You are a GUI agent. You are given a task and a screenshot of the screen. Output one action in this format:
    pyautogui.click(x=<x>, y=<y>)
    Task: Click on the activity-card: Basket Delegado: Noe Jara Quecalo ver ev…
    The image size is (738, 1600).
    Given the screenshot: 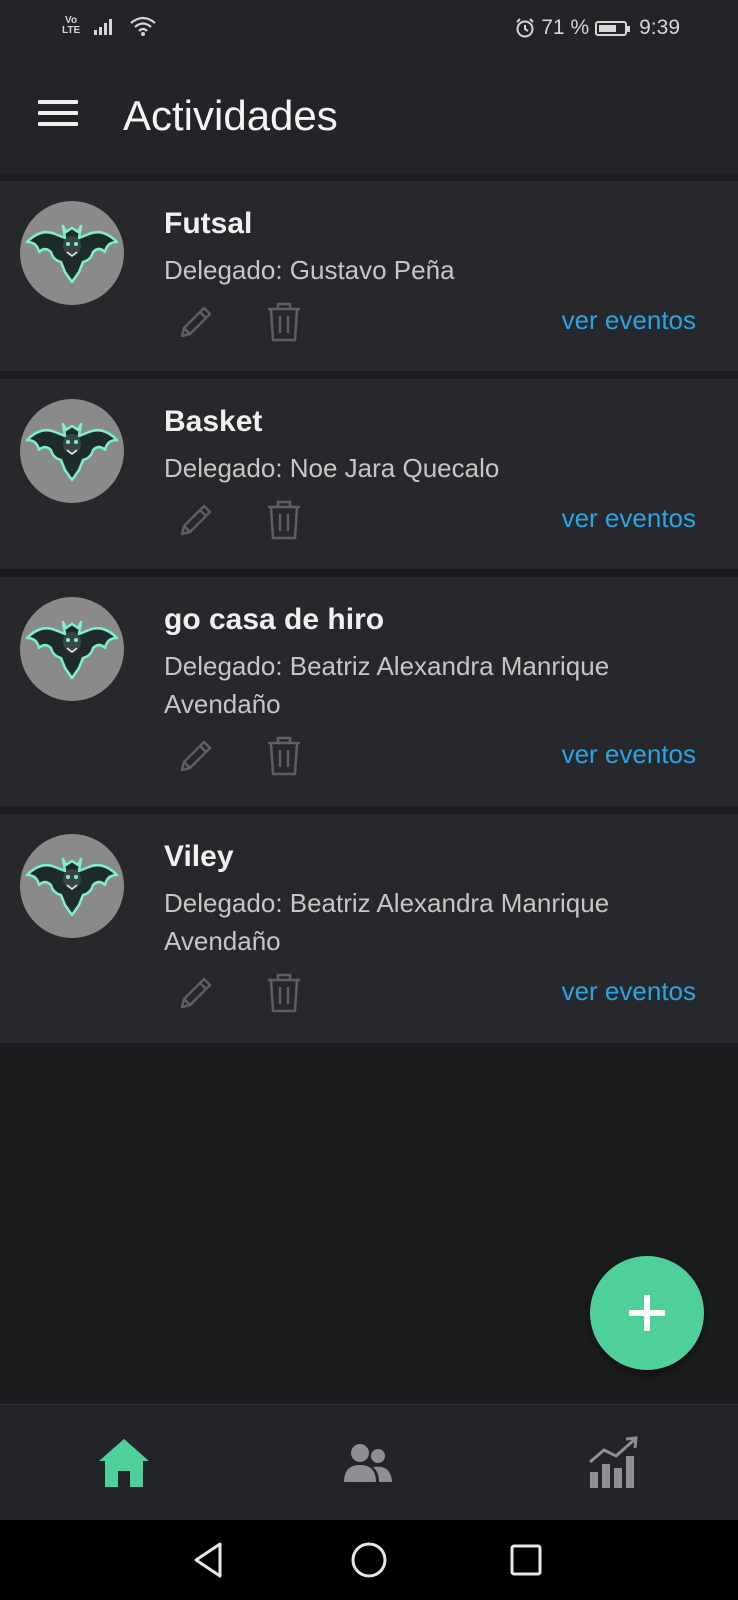 What is the action you would take?
    pyautogui.click(x=369, y=474)
    